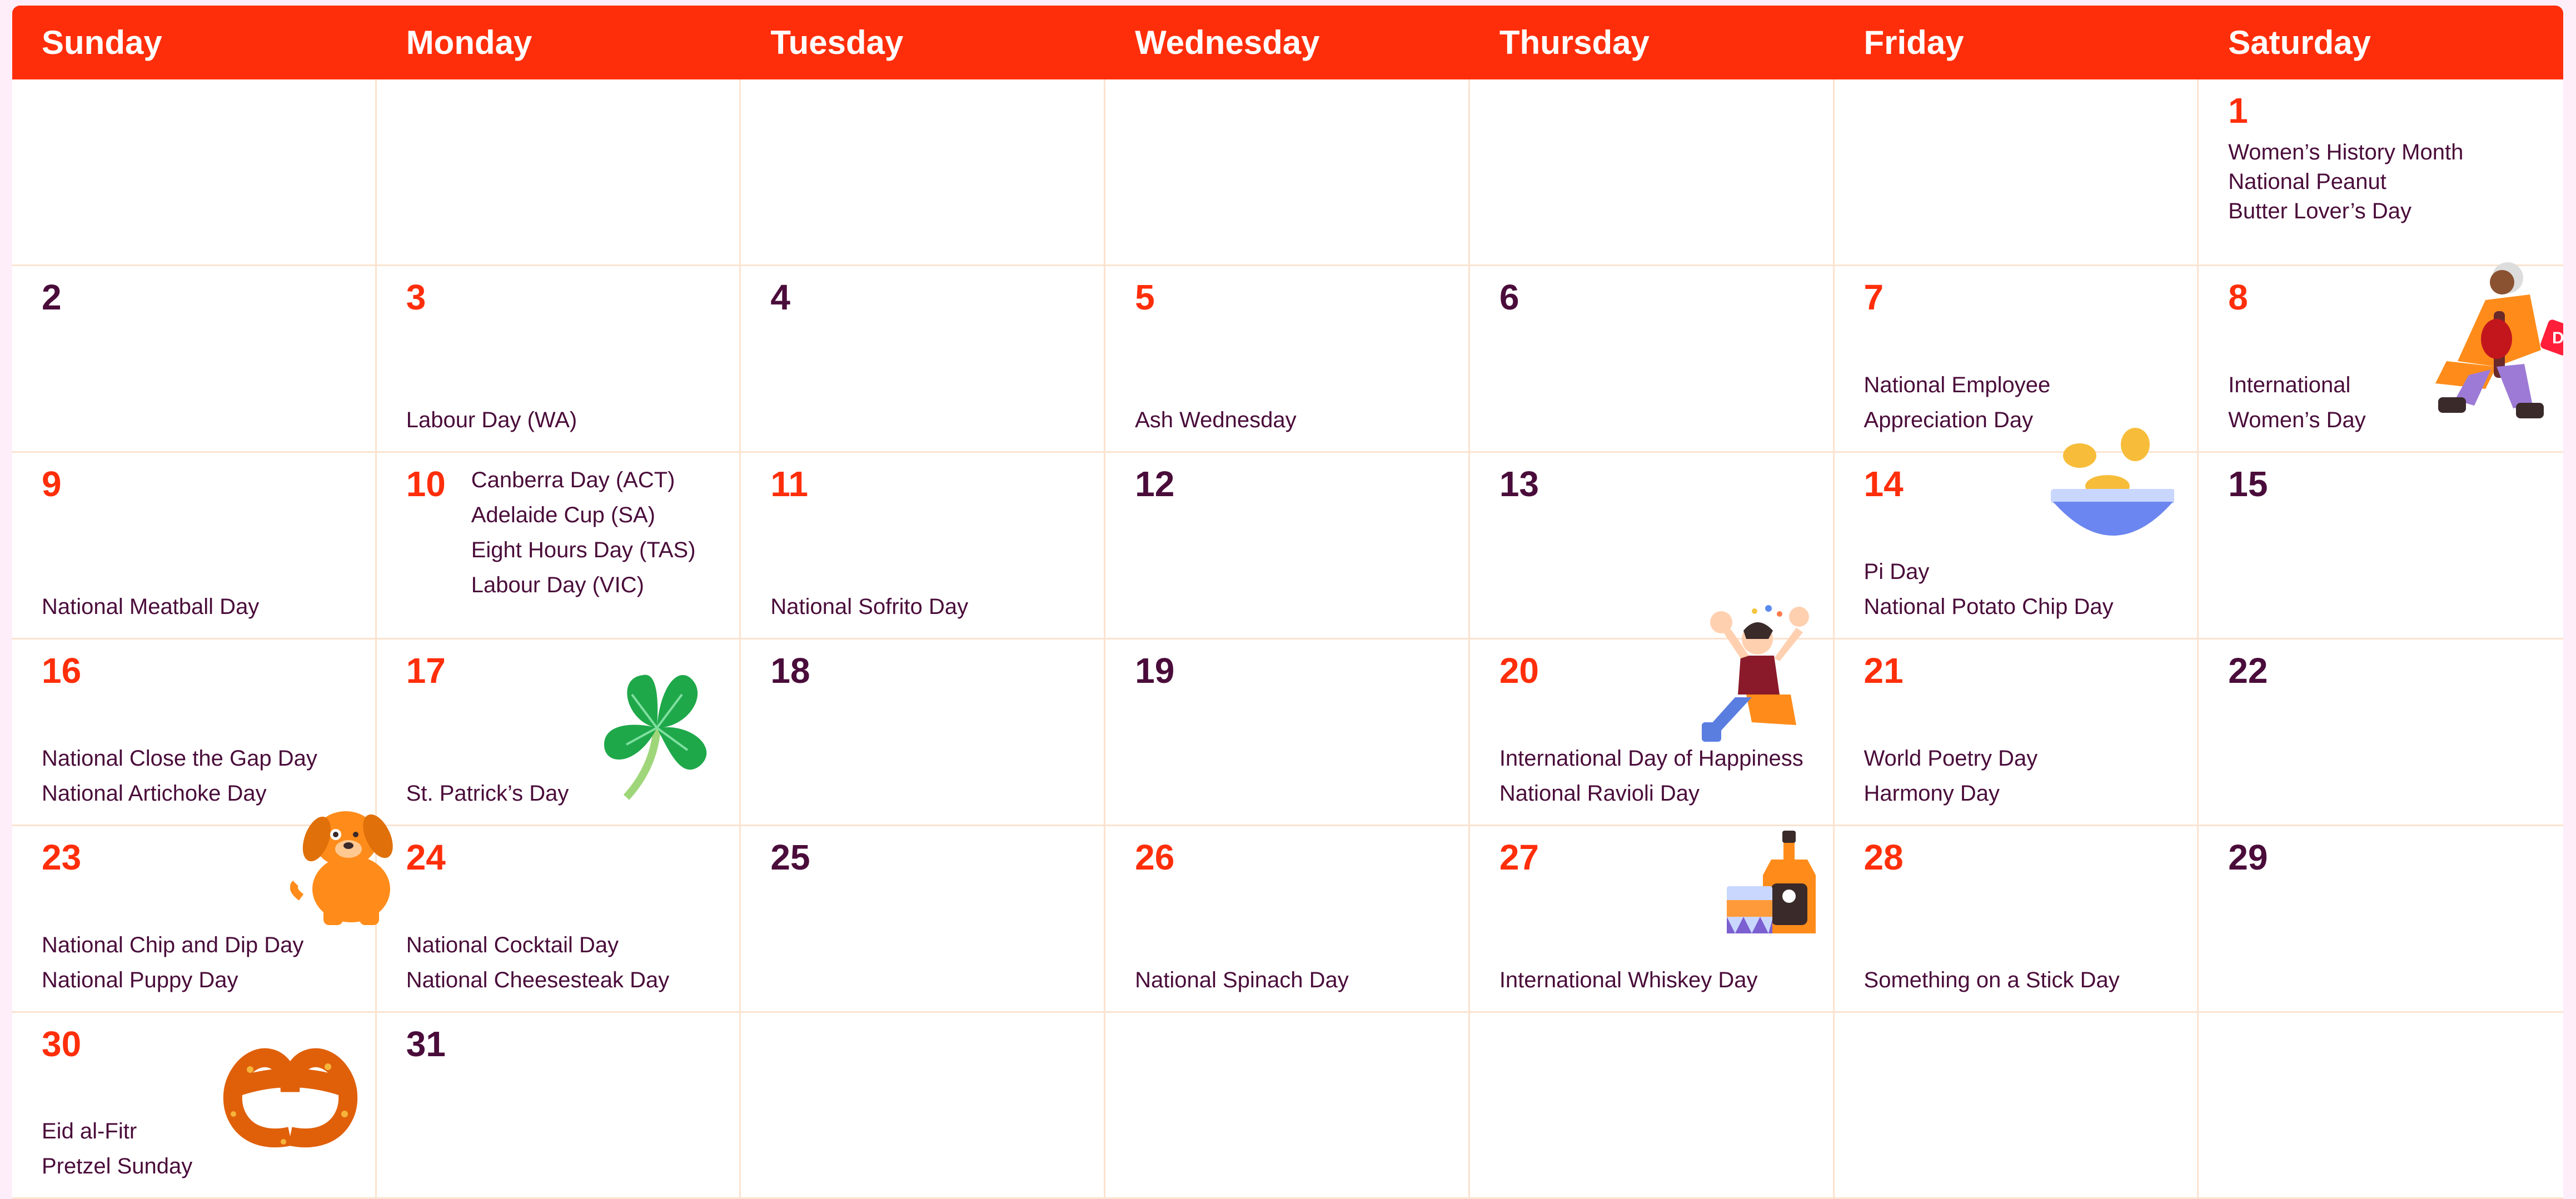 The width and height of the screenshot is (2576, 1199). I want to click on day-number: 2, so click(52, 297).